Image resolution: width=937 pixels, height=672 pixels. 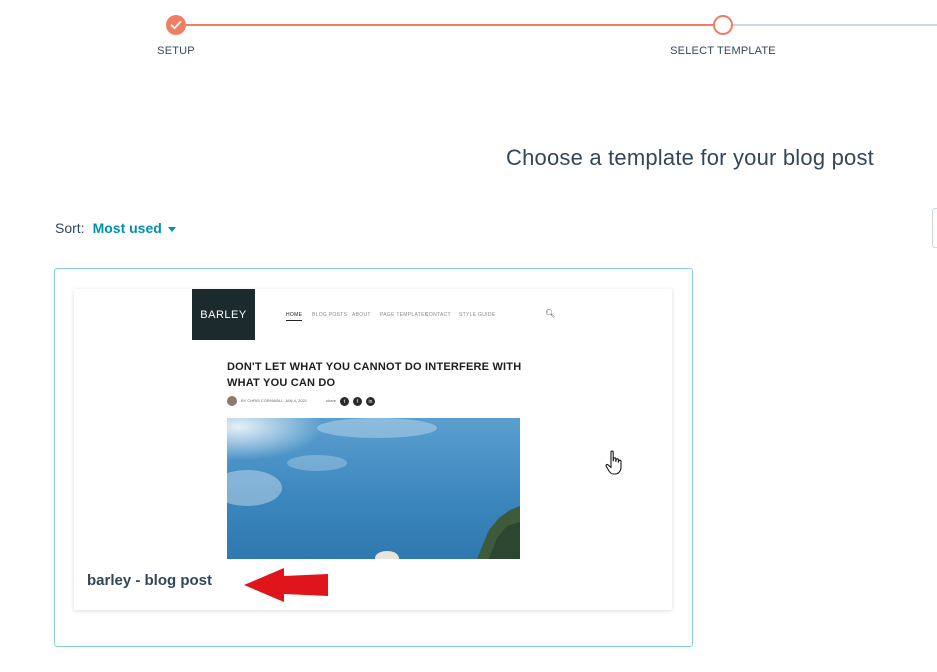 I want to click on step-setup-complete-icon, so click(x=176, y=25).